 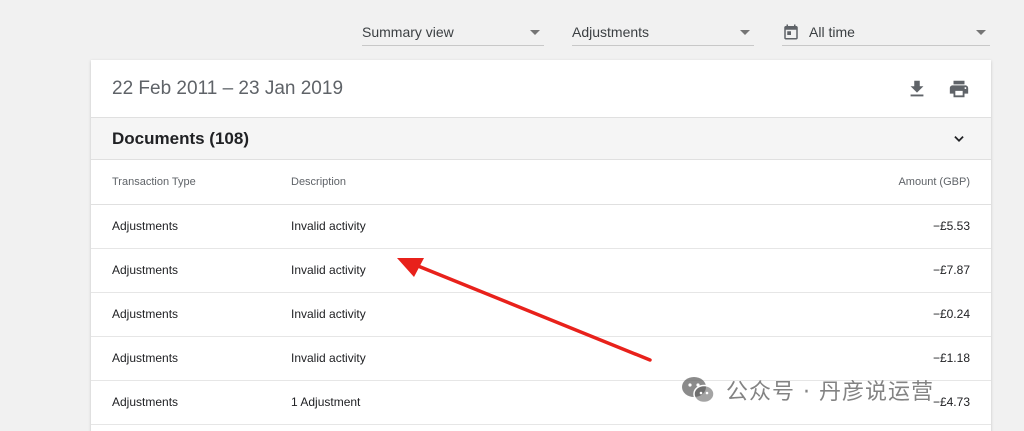 What do you see at coordinates (917, 89) in the screenshot?
I see `download-icon` at bounding box center [917, 89].